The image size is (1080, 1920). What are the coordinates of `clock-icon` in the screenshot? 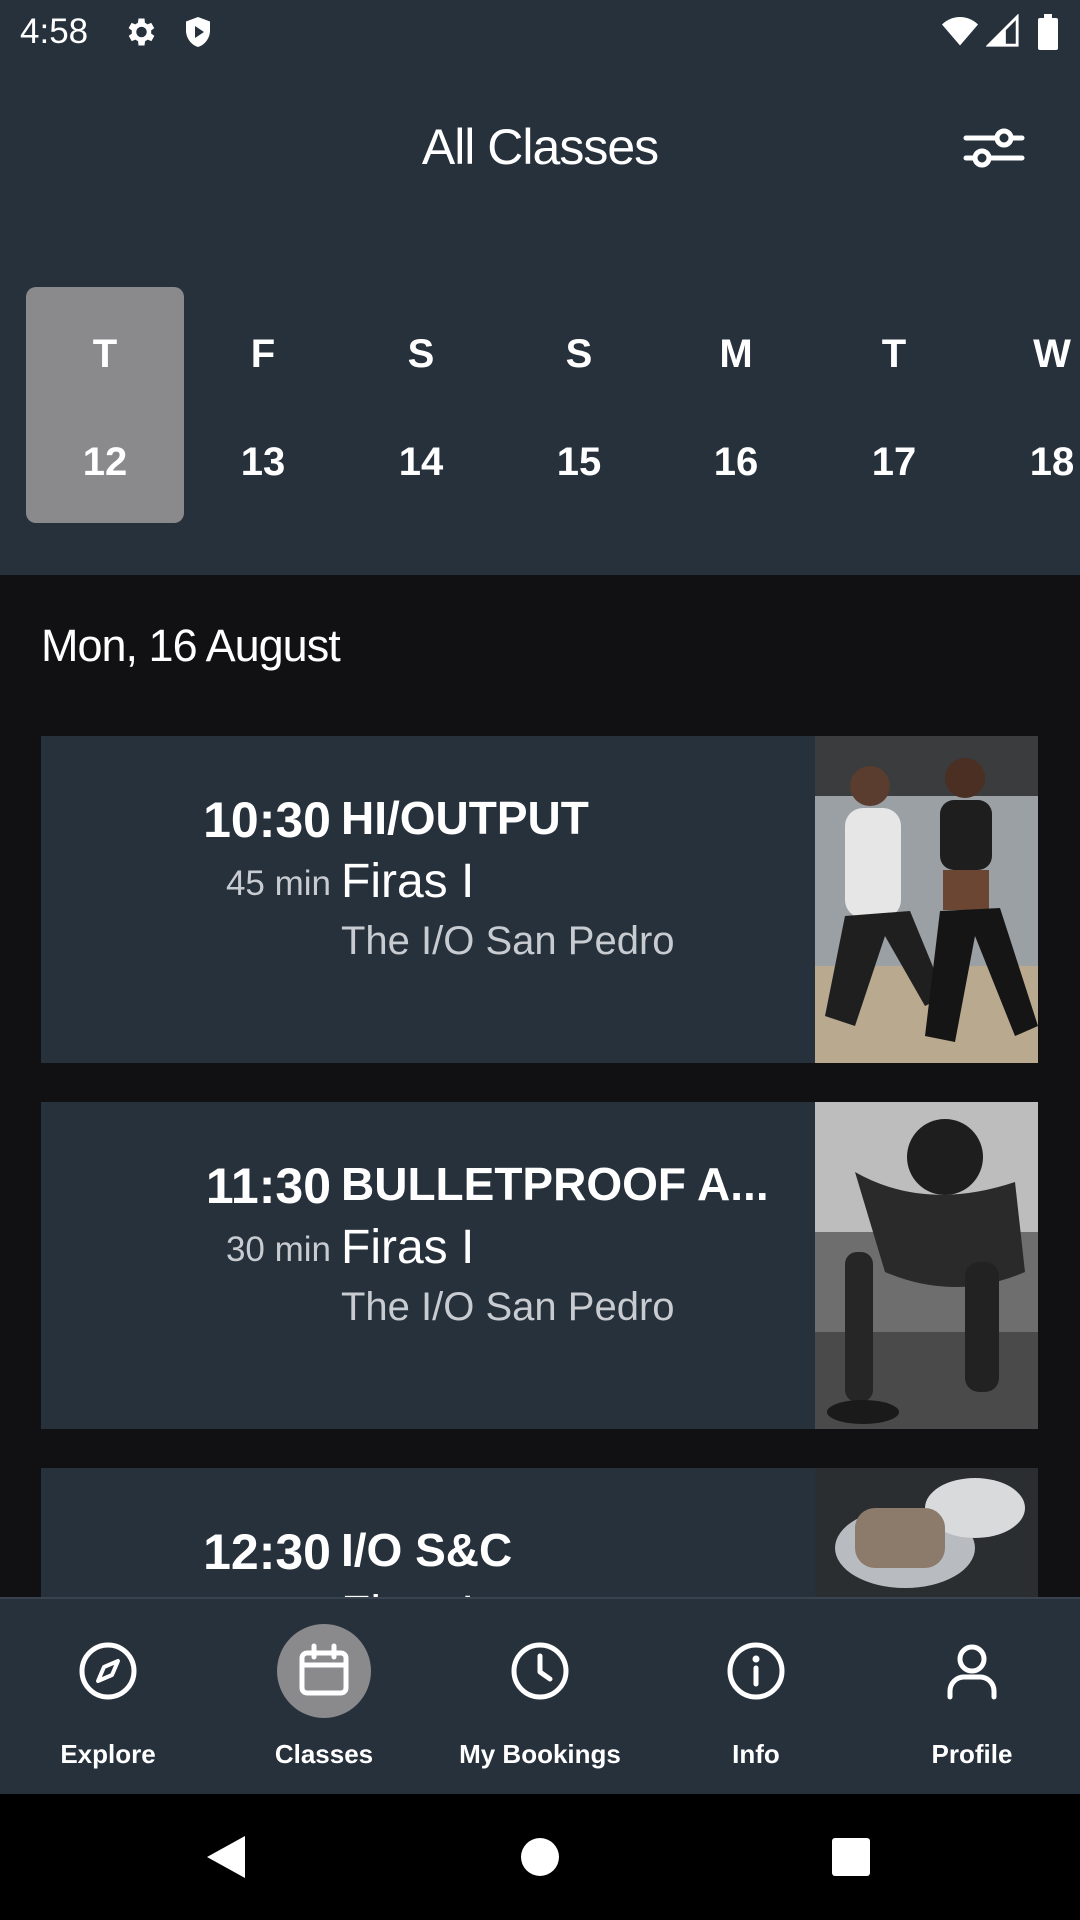 It's located at (540, 1671).